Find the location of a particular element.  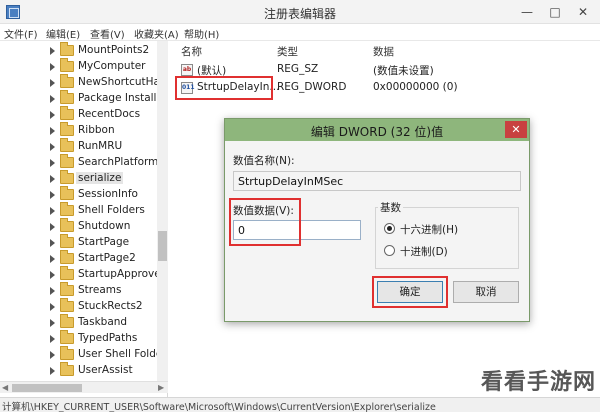

menu-view: 查看(V) is located at coordinates (107, 33).